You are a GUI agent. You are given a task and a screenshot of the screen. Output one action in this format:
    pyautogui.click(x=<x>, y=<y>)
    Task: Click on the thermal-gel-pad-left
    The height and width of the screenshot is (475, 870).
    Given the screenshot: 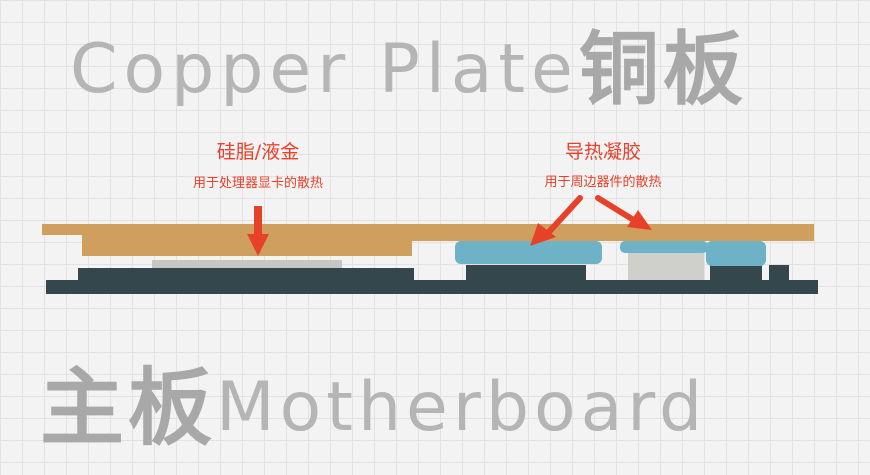 What is the action you would take?
    pyautogui.click(x=528, y=252)
    